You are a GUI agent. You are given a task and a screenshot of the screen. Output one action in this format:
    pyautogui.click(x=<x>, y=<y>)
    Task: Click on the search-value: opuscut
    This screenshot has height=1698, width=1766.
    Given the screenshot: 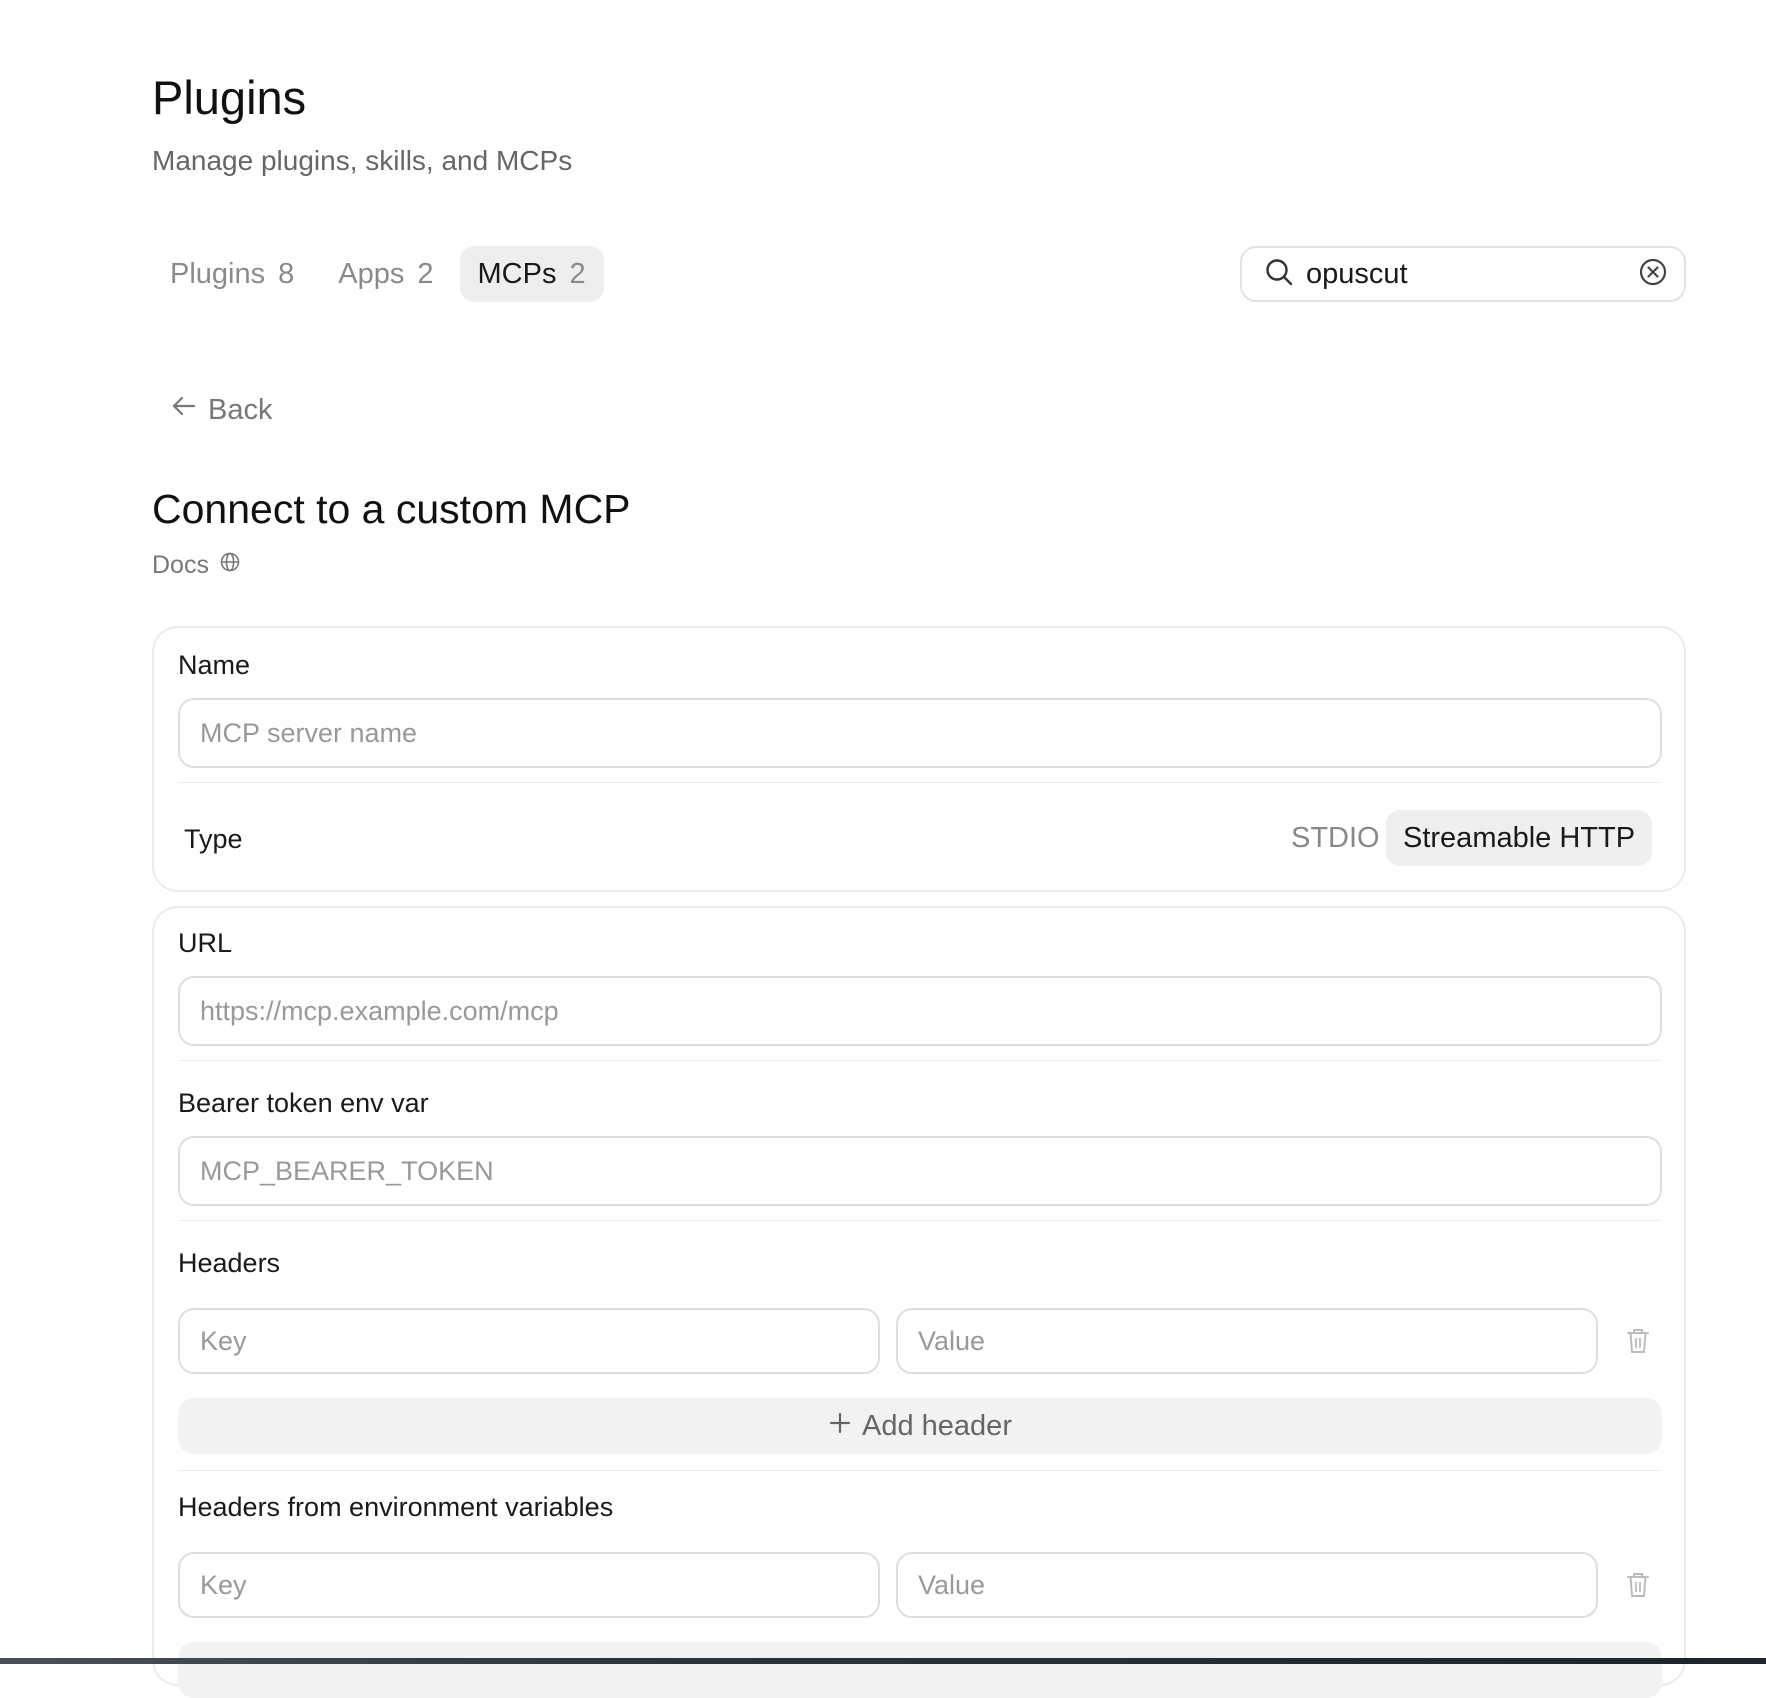 What is the action you would take?
    pyautogui.click(x=1466, y=274)
    